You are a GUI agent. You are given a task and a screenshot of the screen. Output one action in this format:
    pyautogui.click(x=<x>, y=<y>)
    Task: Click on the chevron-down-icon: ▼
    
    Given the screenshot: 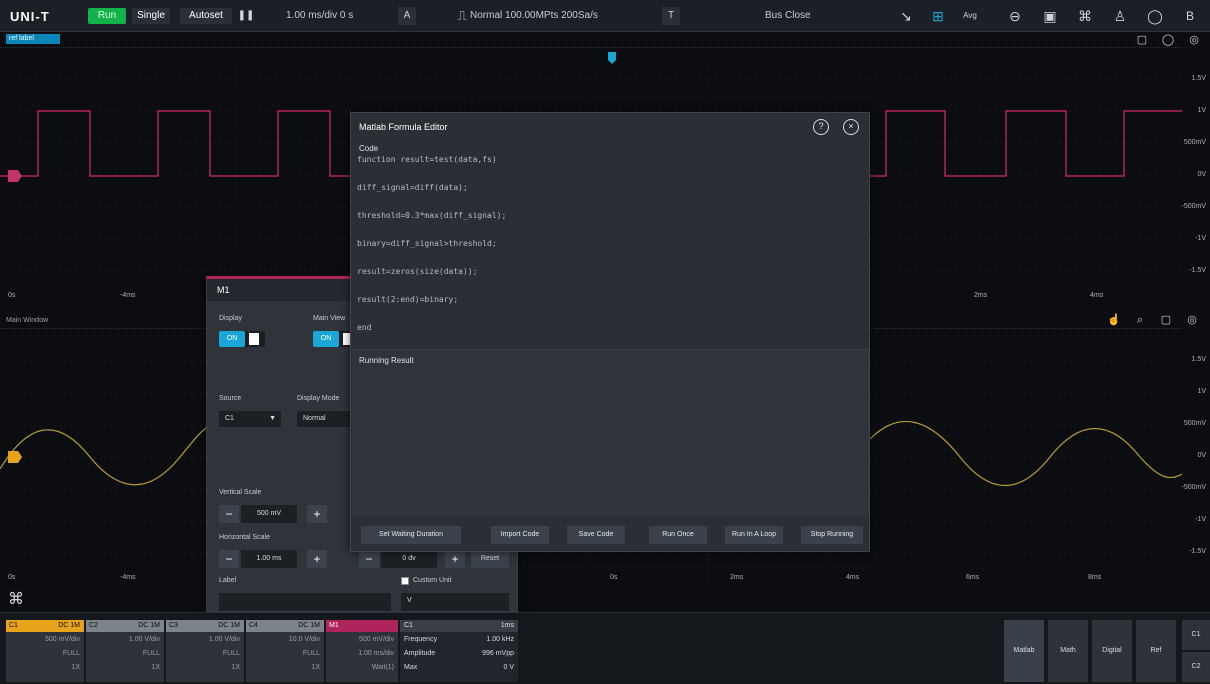 What is the action you would take?
    pyautogui.click(x=272, y=418)
    